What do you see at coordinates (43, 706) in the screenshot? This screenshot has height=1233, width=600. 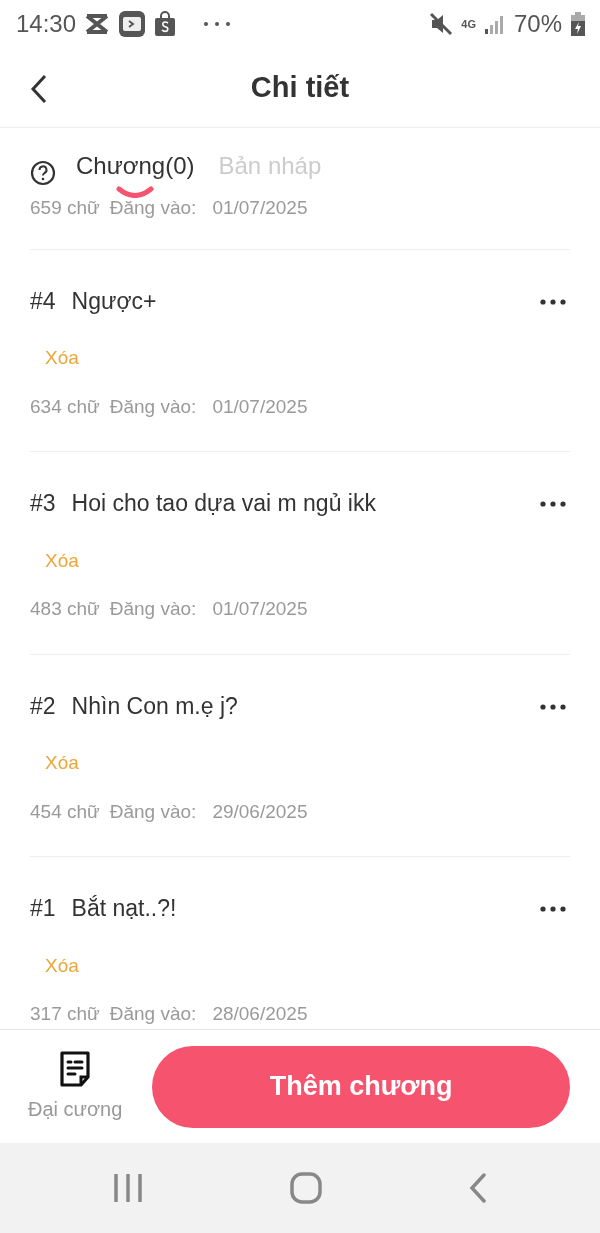 I see `chapter-number: #2` at bounding box center [43, 706].